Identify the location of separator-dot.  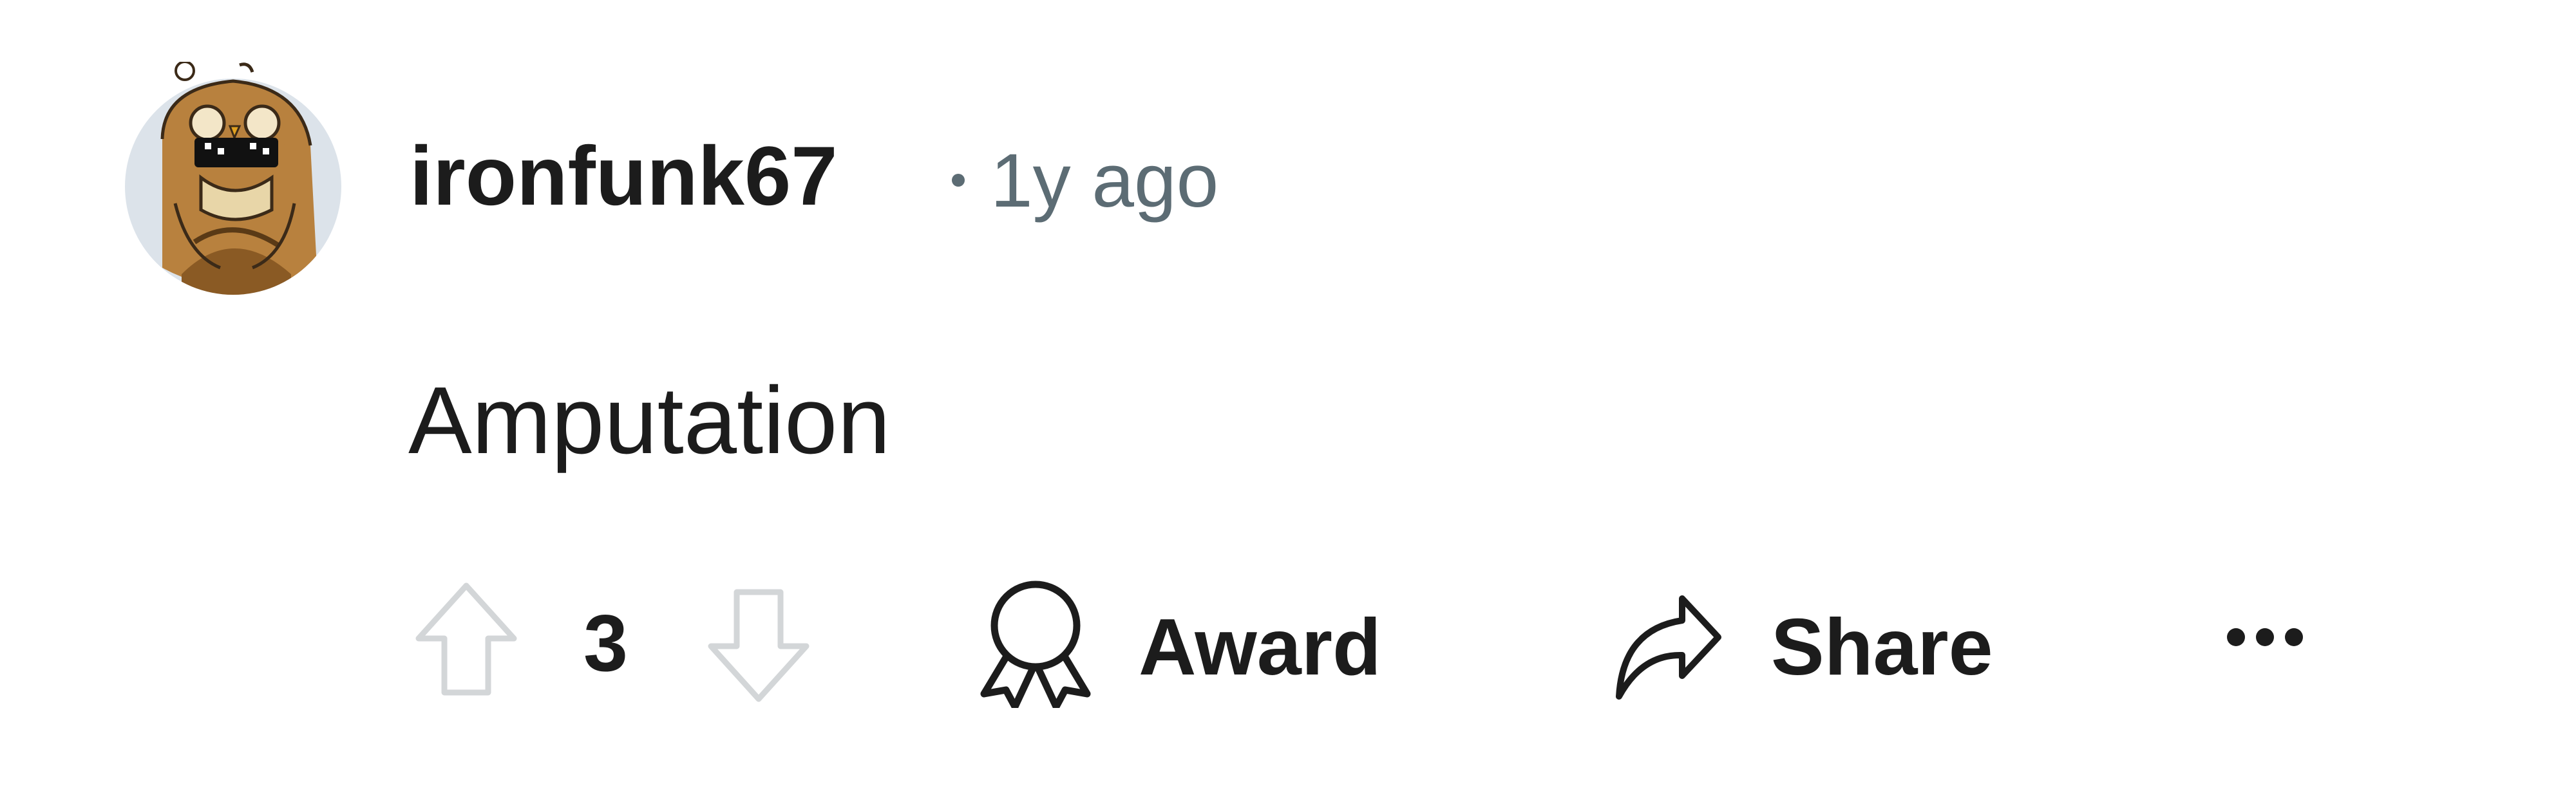
(958, 180).